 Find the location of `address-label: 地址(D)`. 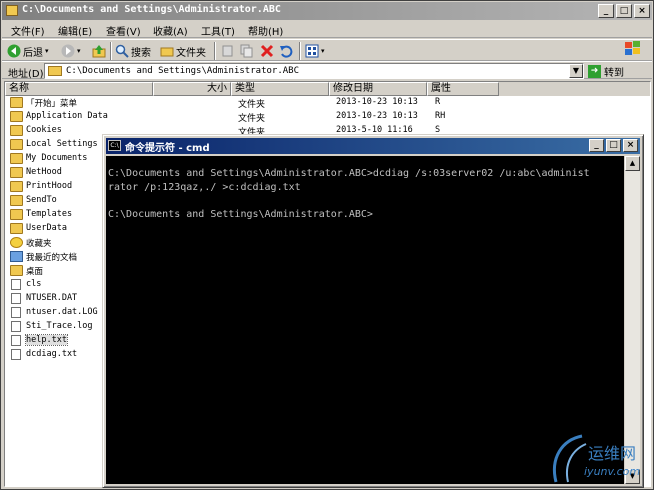

address-label: 地址(D) is located at coordinates (26, 74).